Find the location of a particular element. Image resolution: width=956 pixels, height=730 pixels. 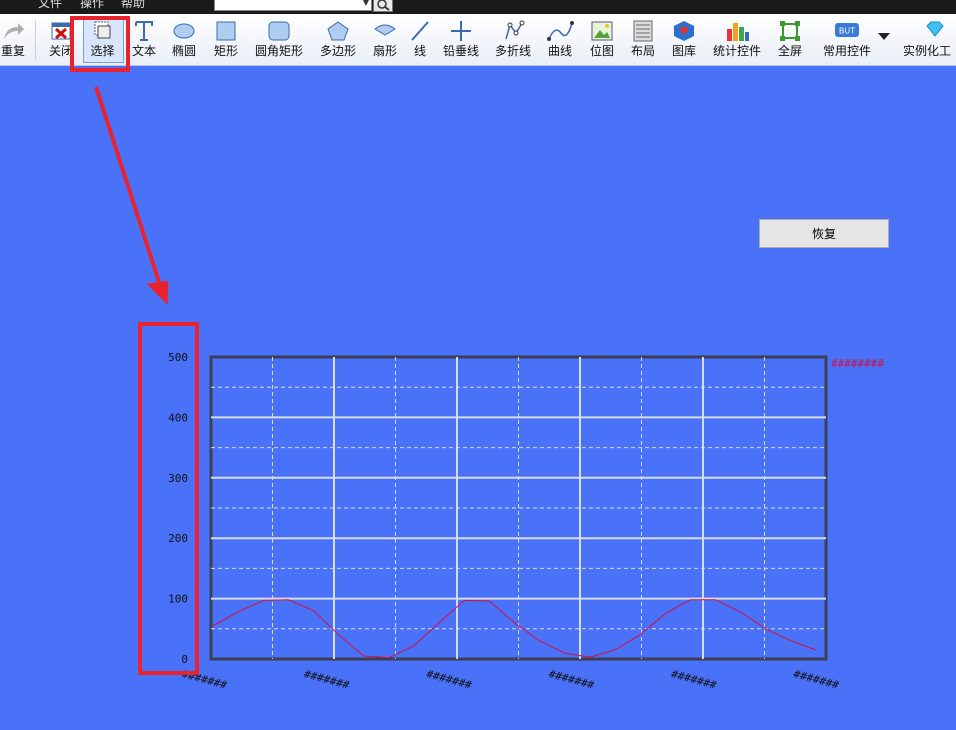

highlight-select-tool is located at coordinates (100, 44).